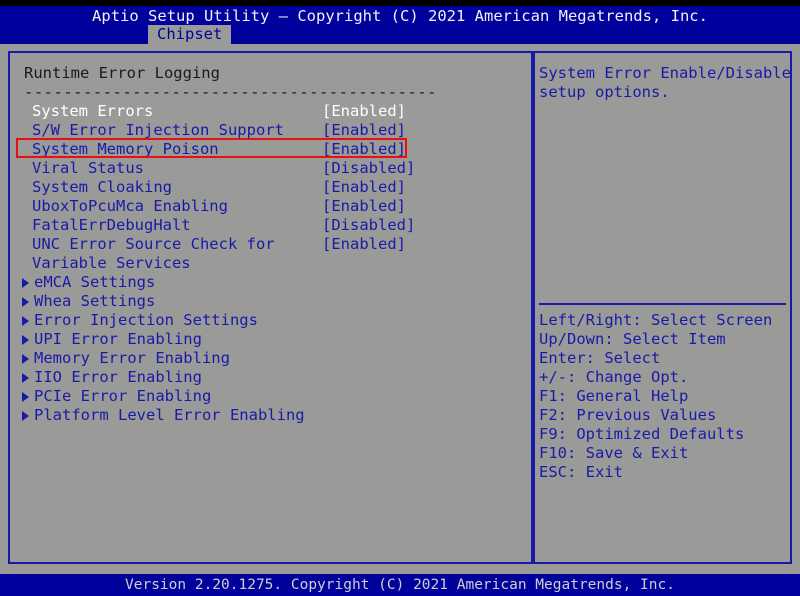 The image size is (800, 596). Describe the element at coordinates (270, 339) in the screenshot. I see `submenu-row: UPI Error Enabling` at that location.